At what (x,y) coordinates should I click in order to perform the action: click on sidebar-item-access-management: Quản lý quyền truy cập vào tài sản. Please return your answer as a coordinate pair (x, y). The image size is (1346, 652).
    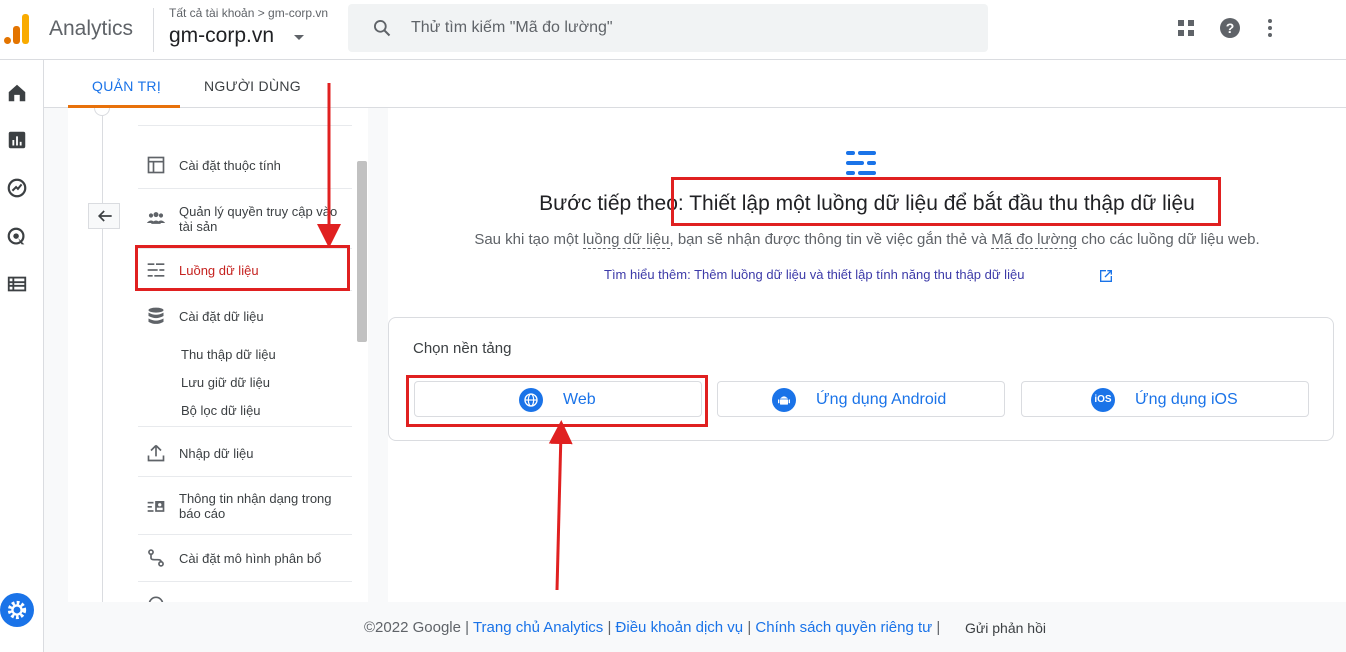
    Looking at the image, I should click on (245, 219).